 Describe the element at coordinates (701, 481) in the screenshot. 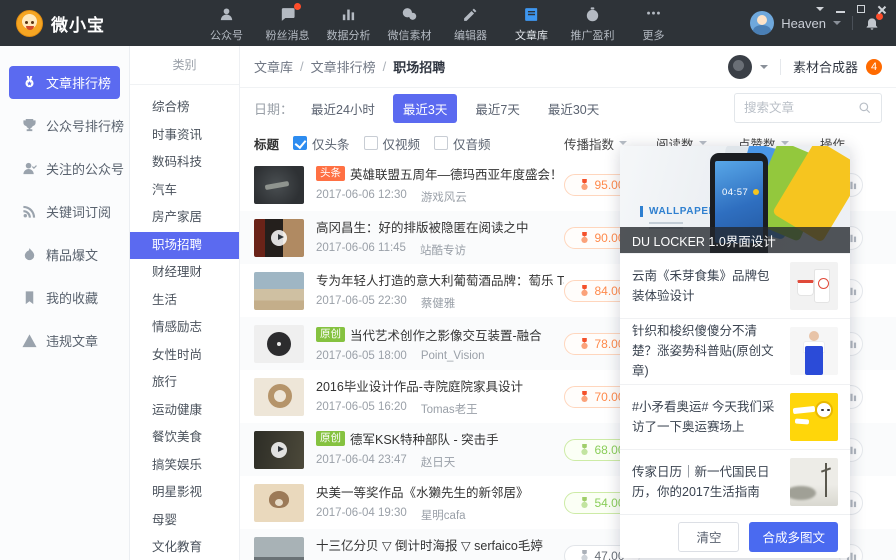

I see `composer-item-title: 传家日历｜新一代国民日历，你的2017生活指南` at that location.